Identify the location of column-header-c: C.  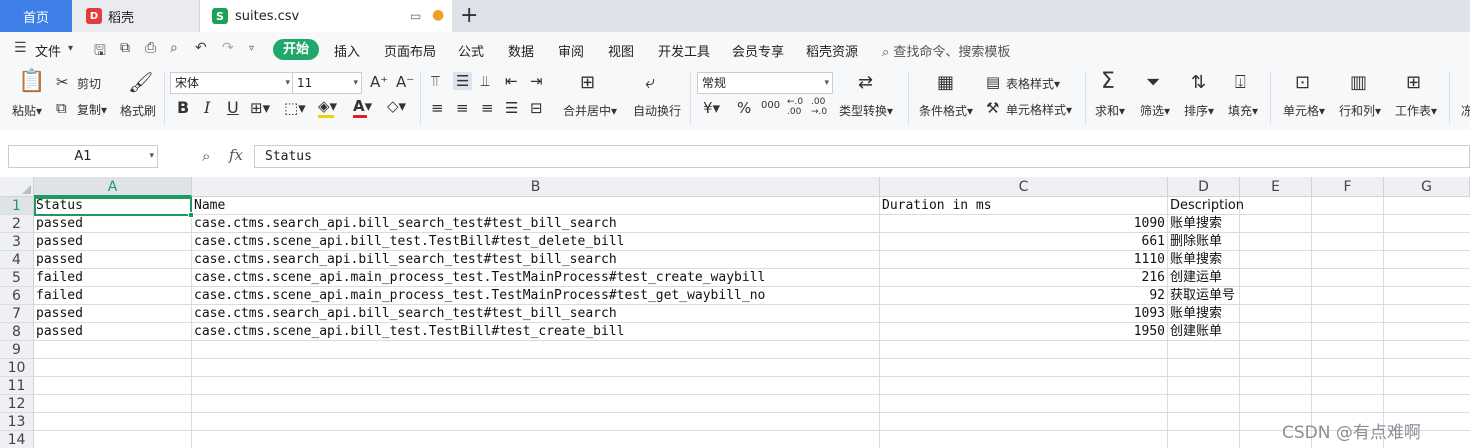
(1024, 187).